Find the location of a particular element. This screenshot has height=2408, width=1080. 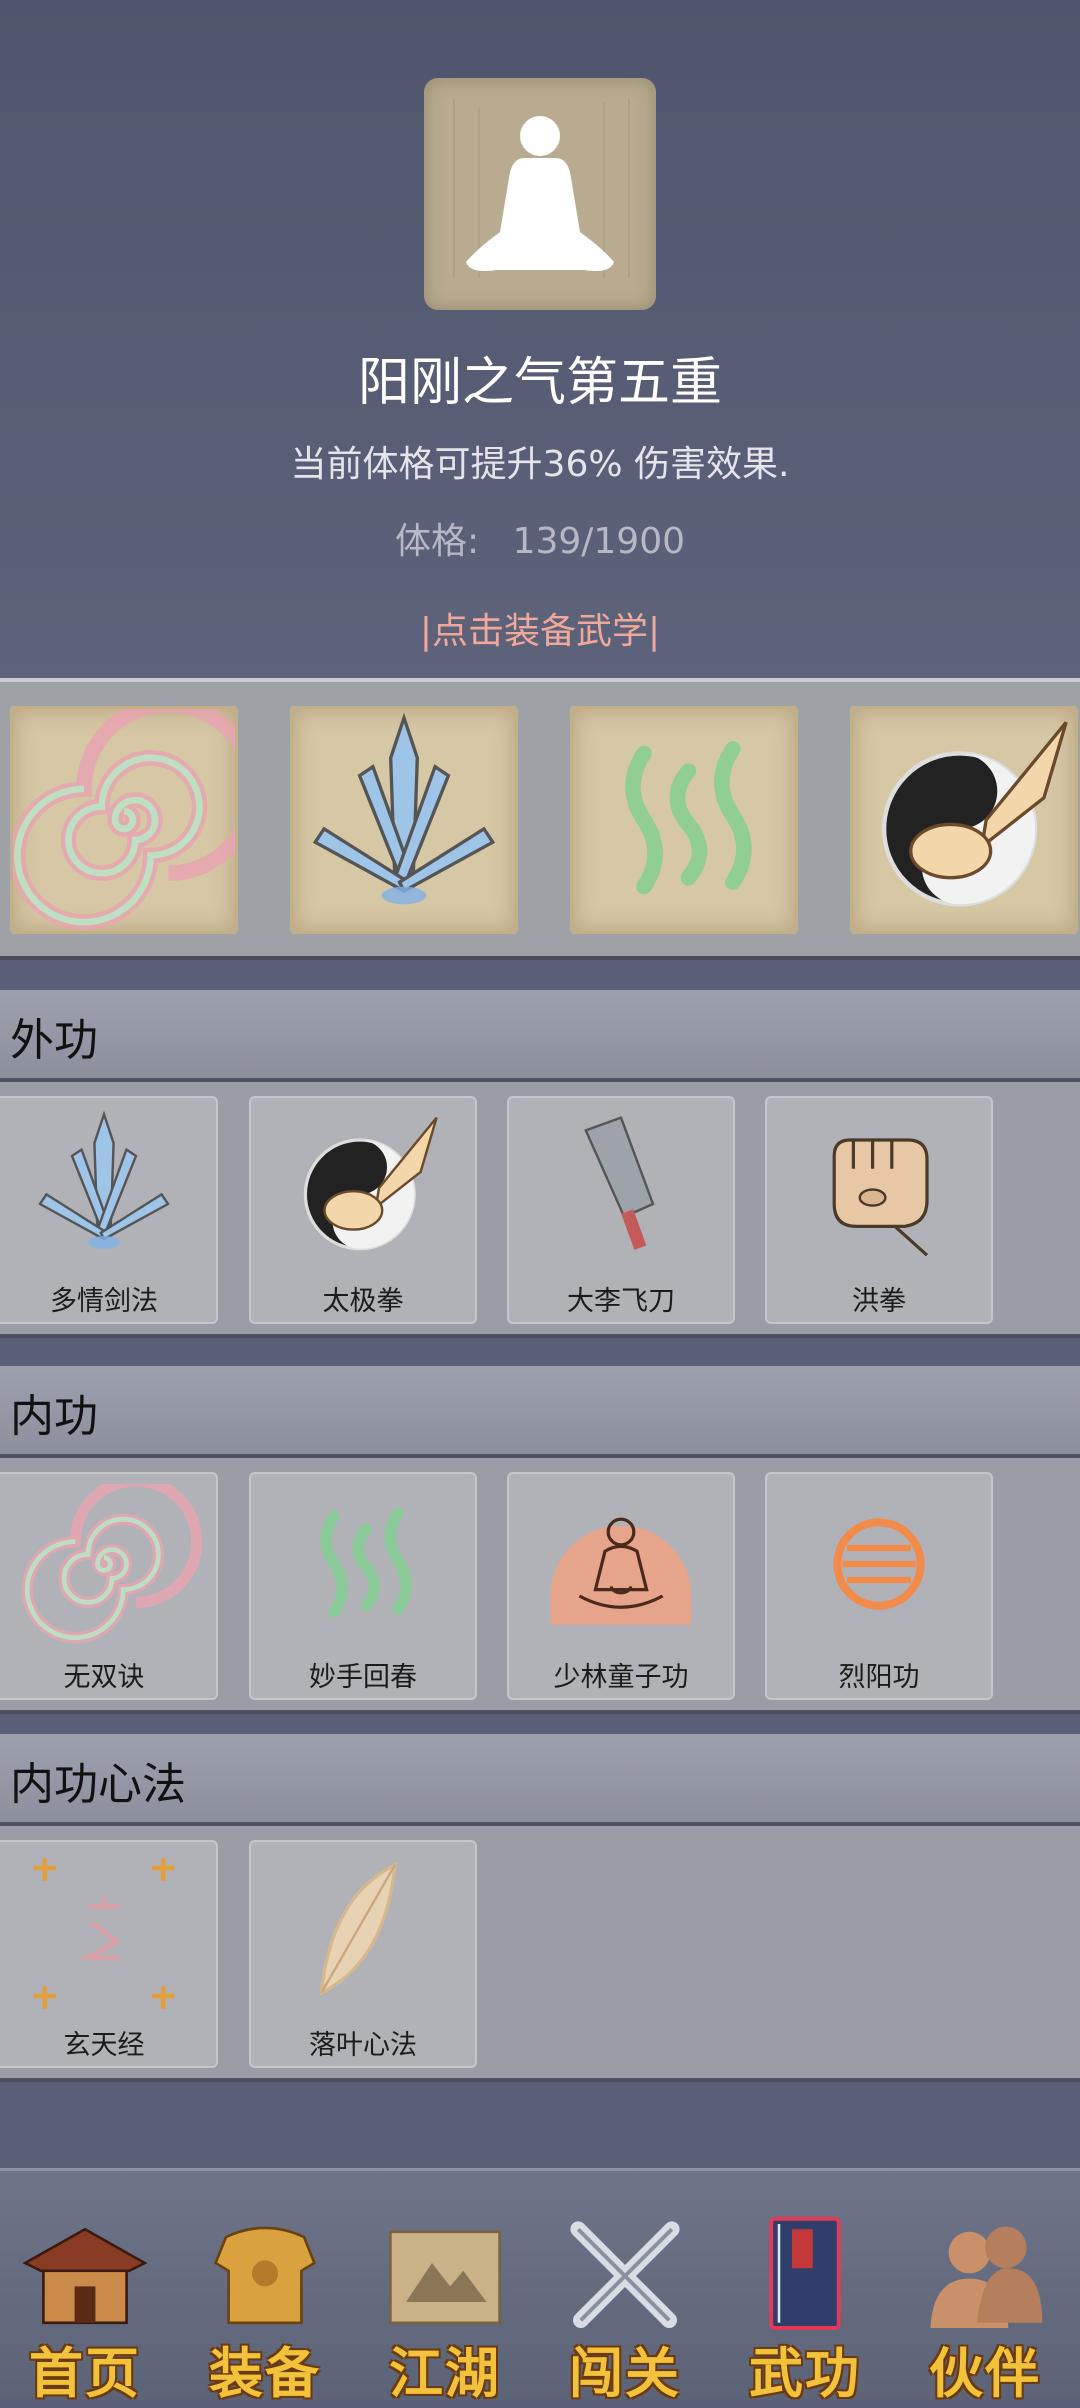

nav-label: 闯关 is located at coordinates (625, 2373).